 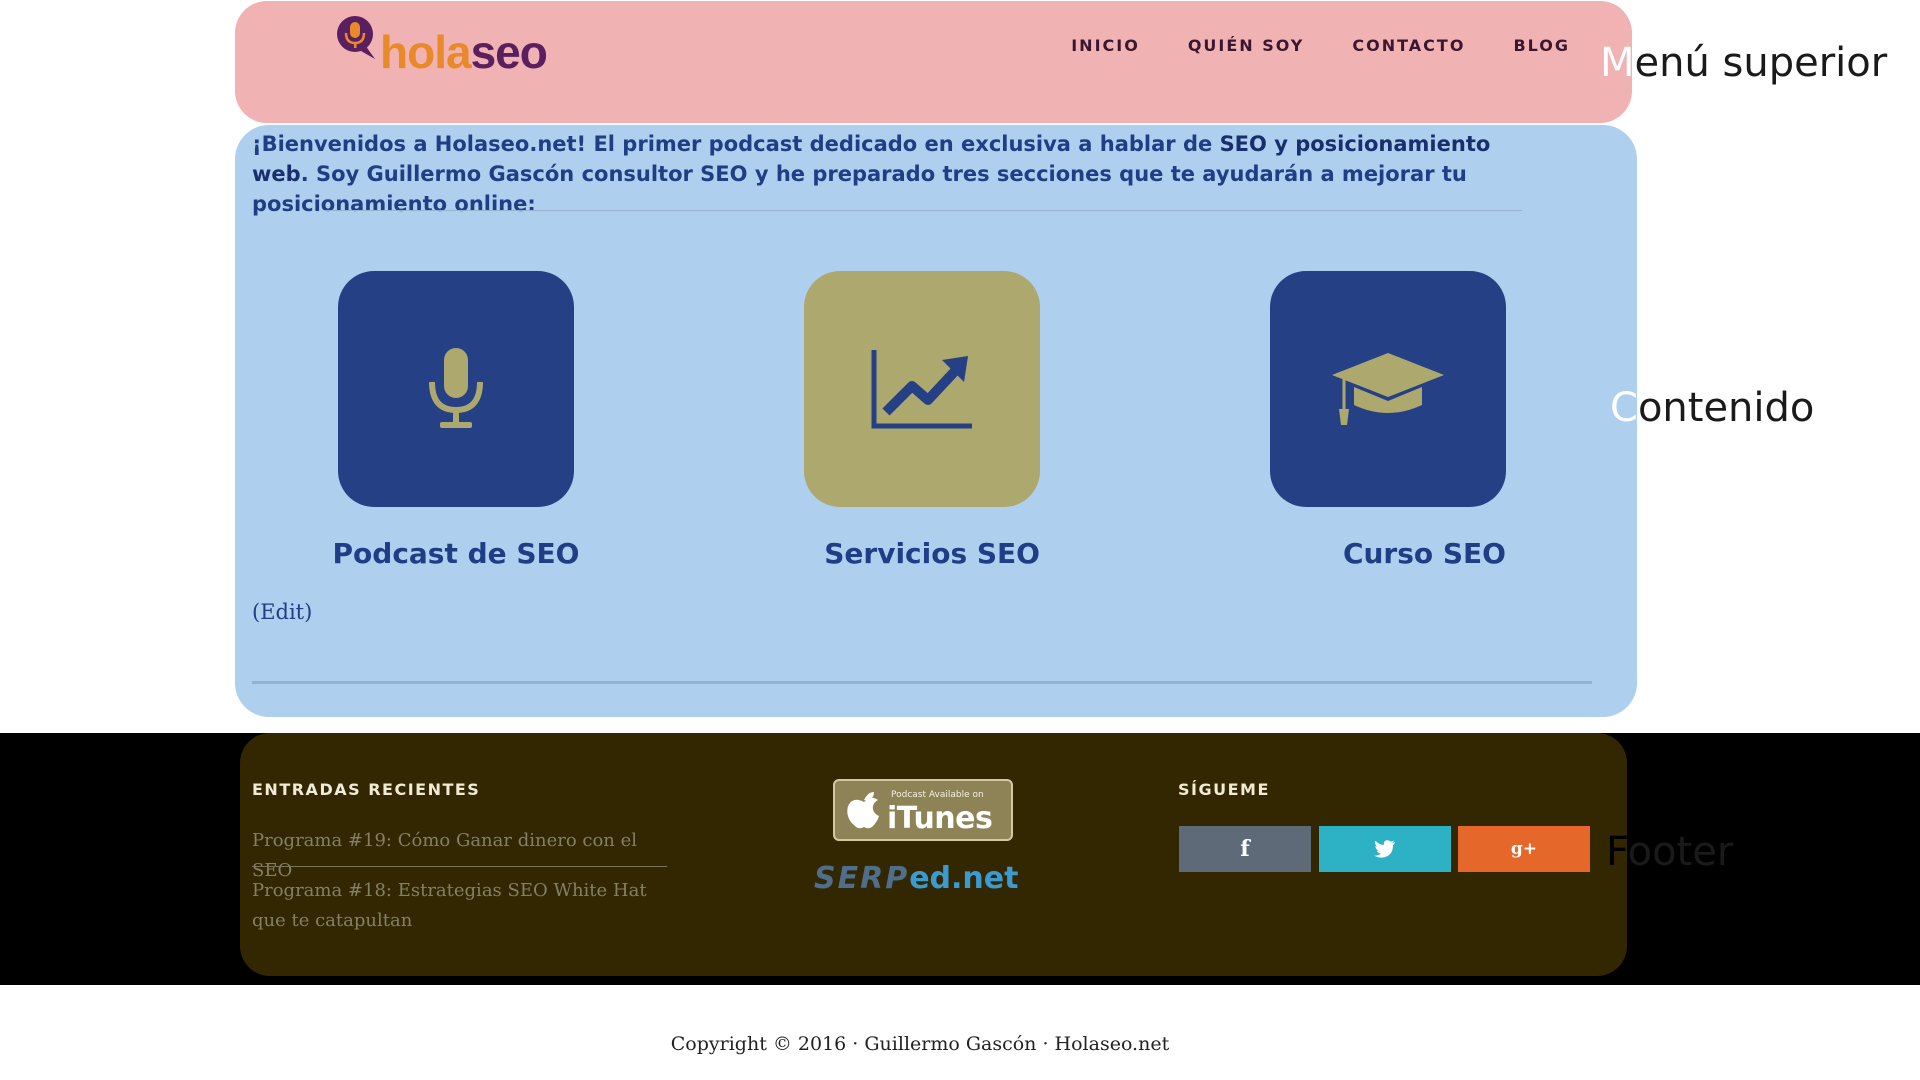 I want to click on card-title-servicios: Servicios SEO, so click(x=932, y=553).